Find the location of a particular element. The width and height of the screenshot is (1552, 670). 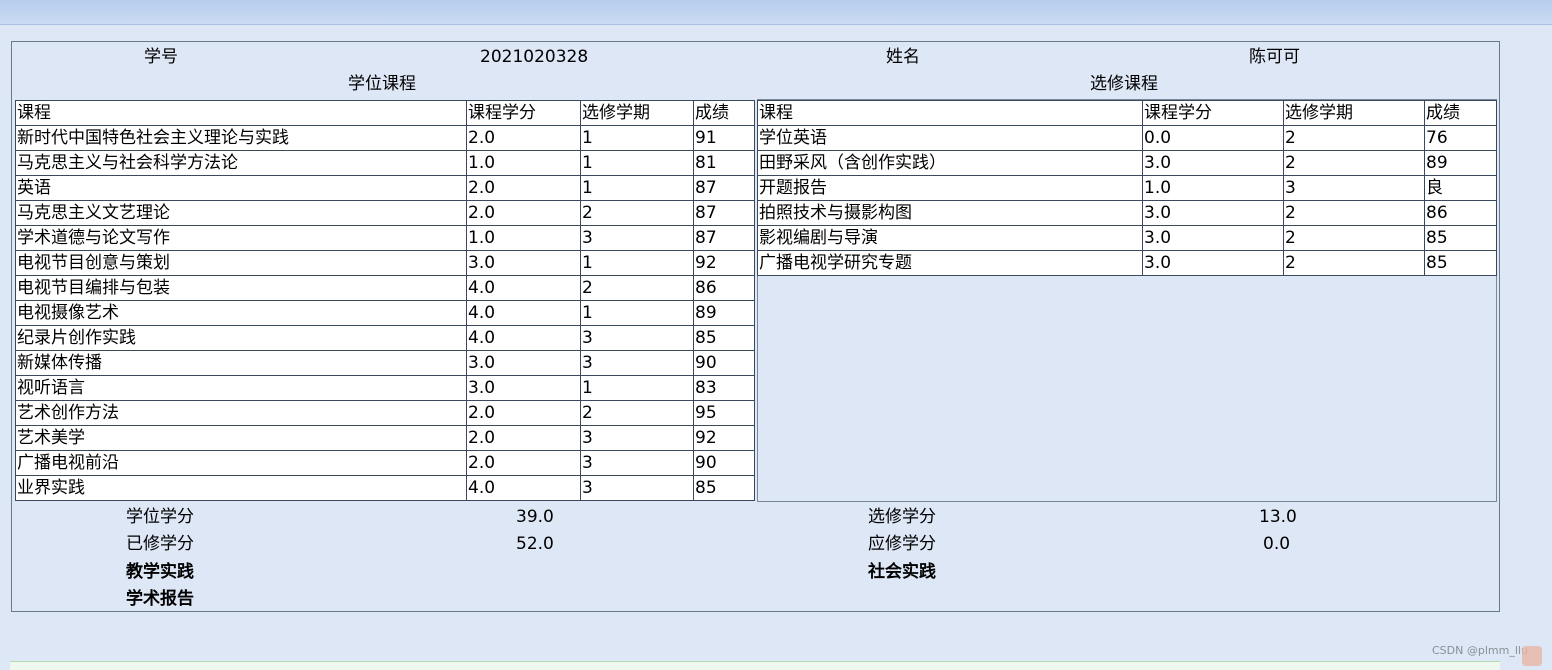

degree-course-cell: 85 is located at coordinates (724, 338).